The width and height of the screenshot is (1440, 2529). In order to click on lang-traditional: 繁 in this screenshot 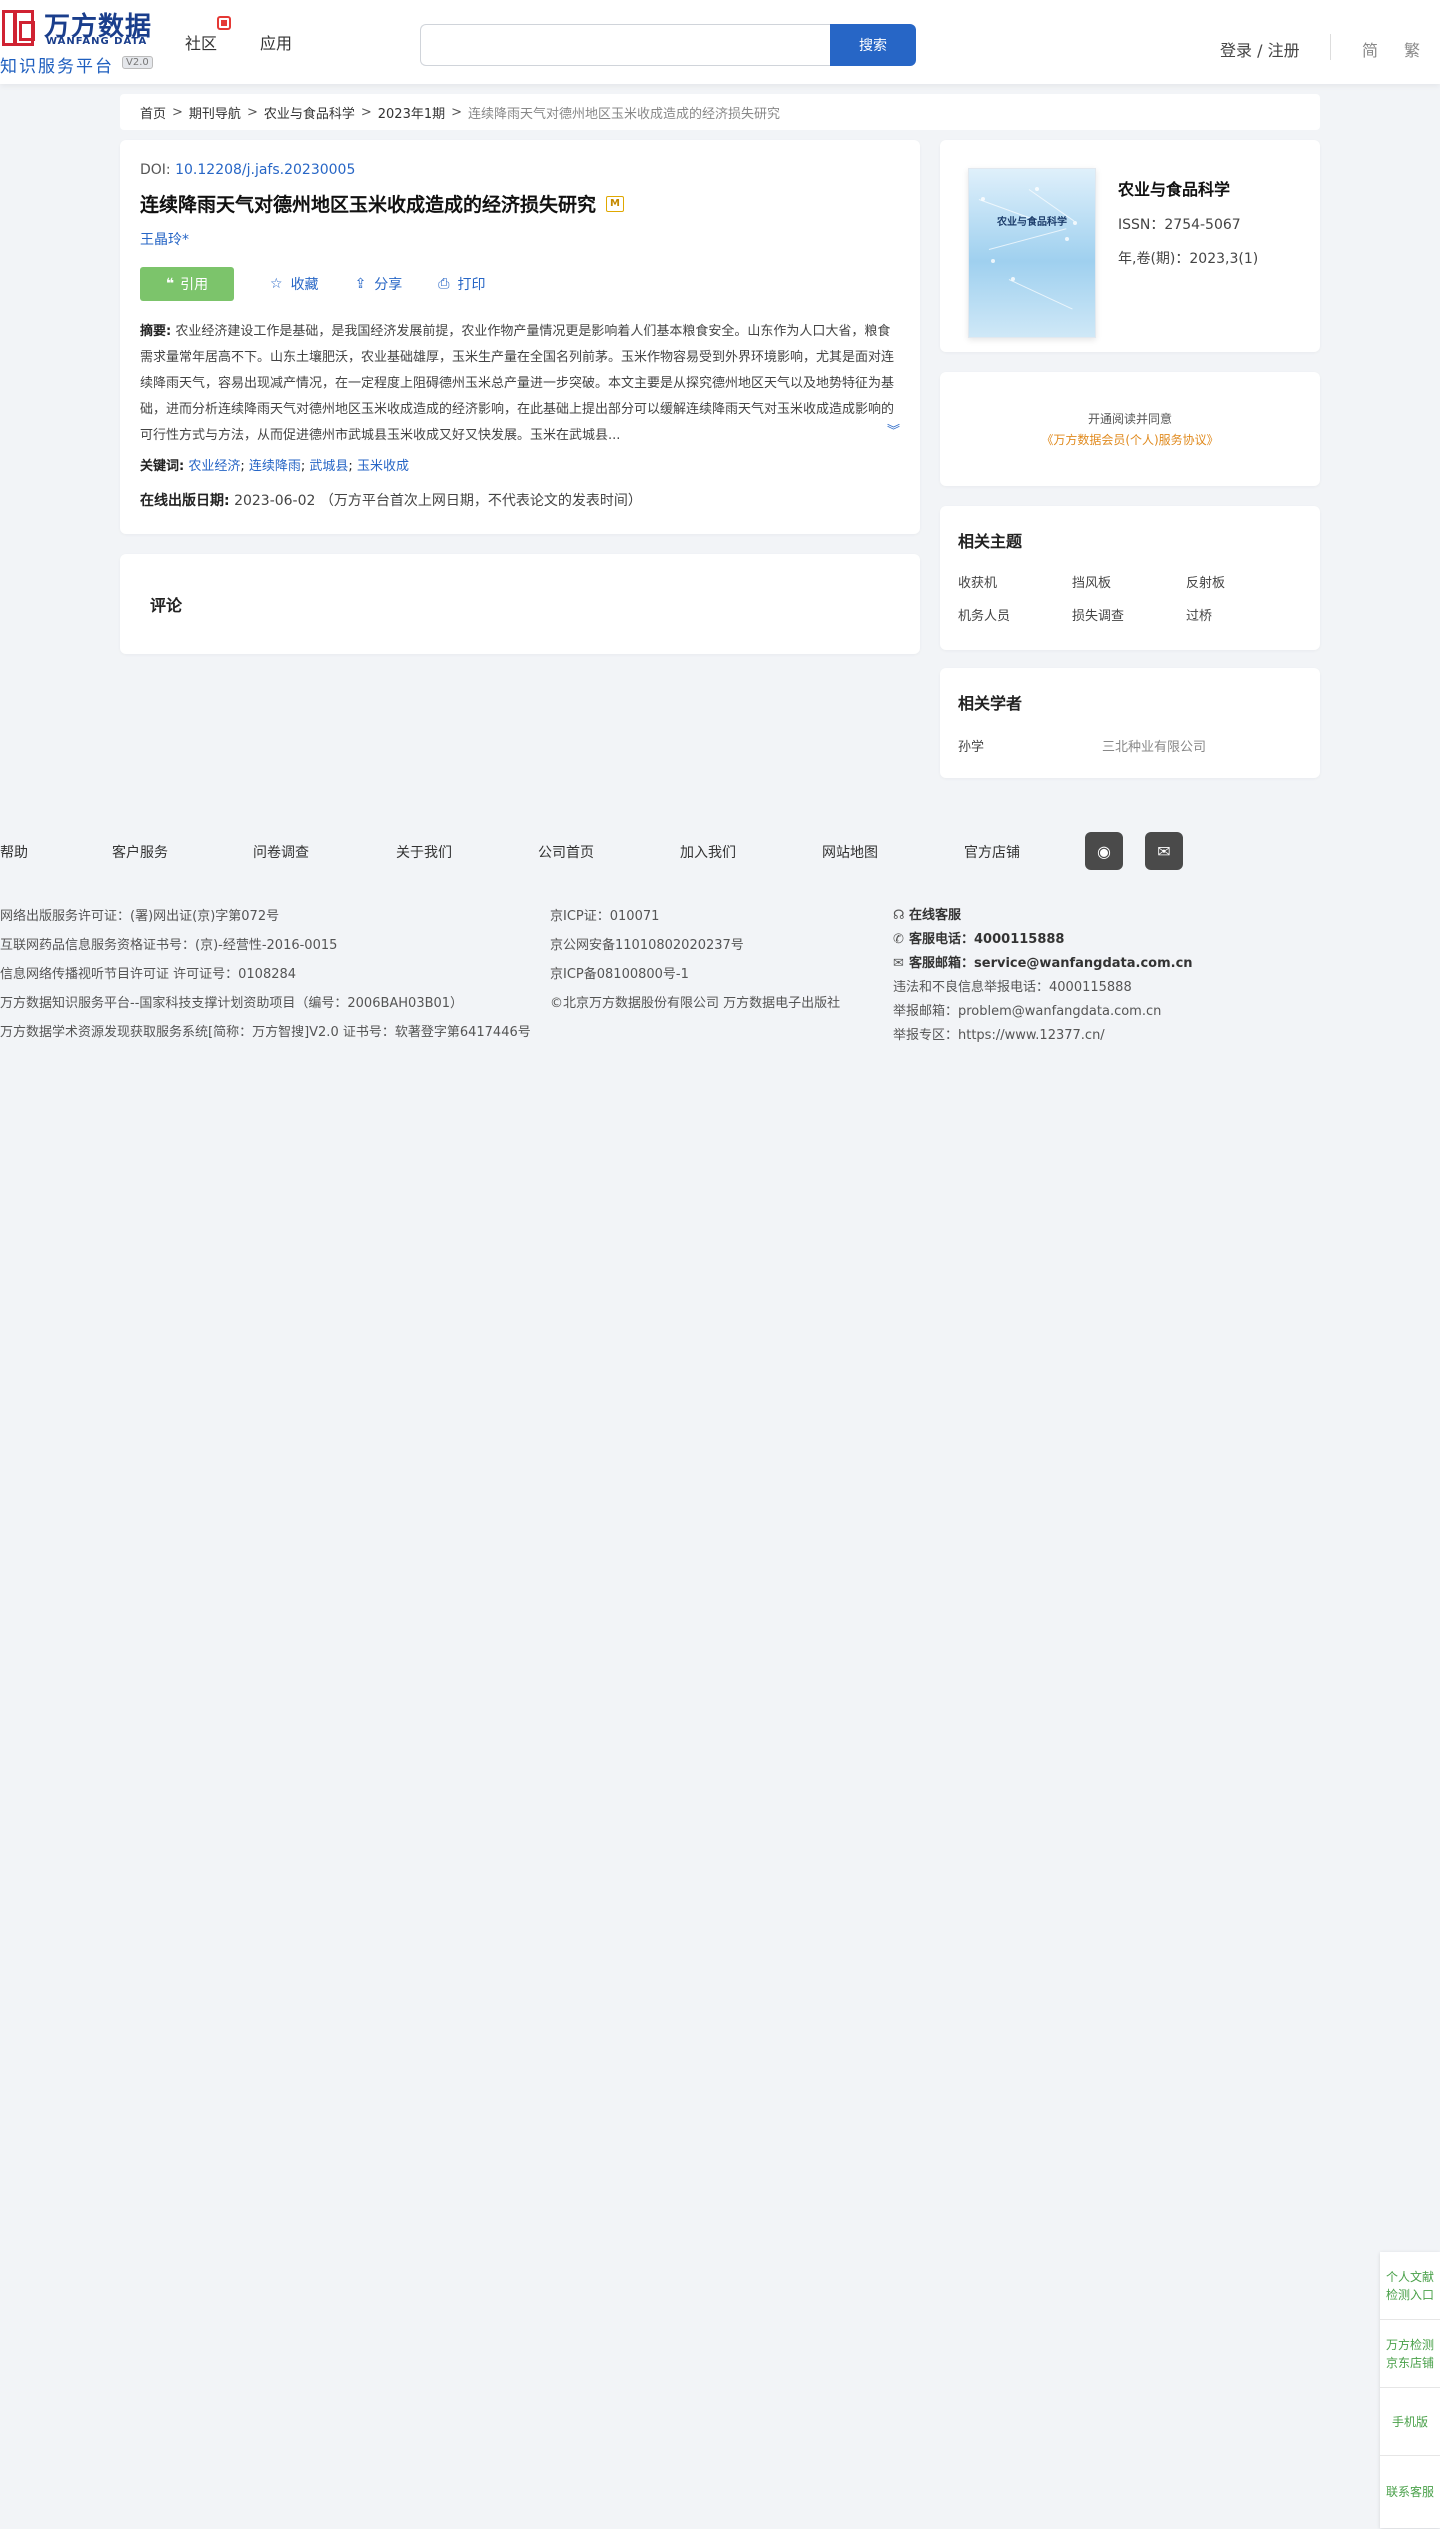, I will do `click(1412, 49)`.